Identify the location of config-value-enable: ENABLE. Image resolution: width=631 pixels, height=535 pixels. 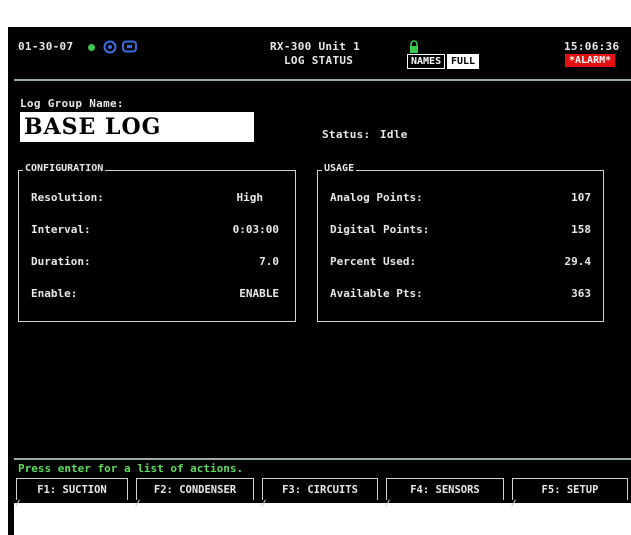
(259, 293).